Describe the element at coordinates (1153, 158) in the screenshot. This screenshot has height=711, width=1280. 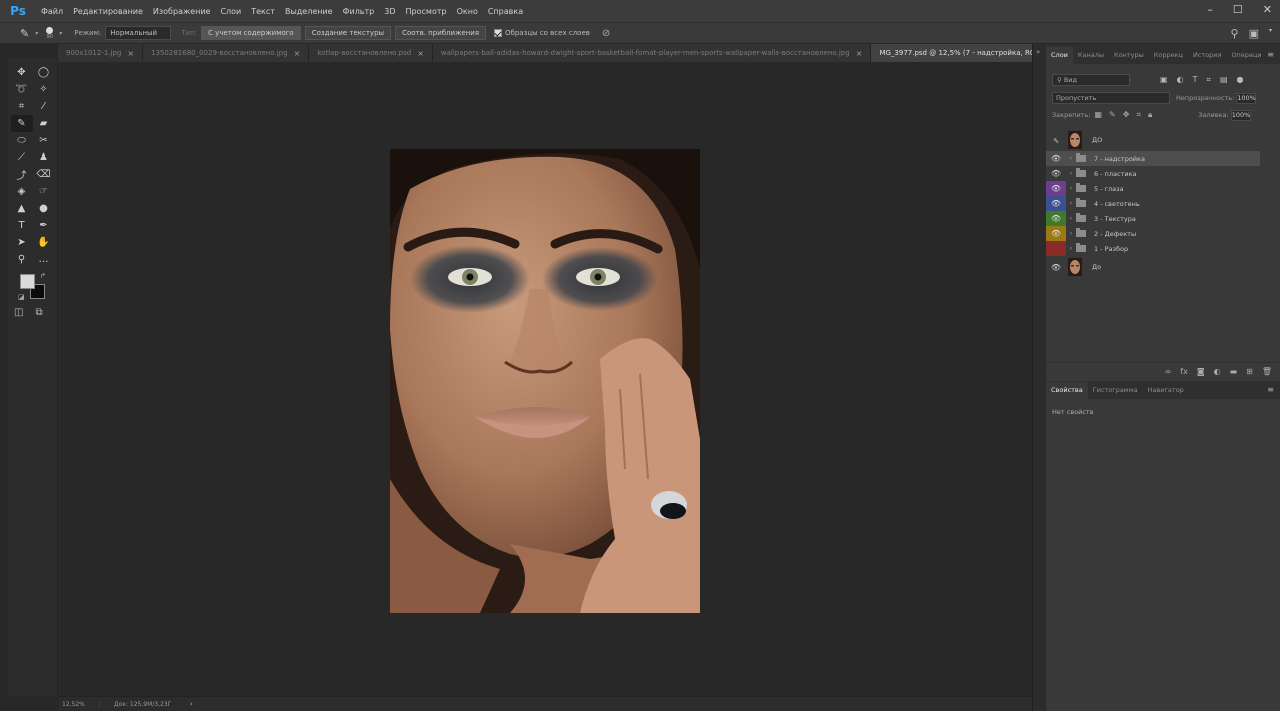
I see `layer-row-selected: 👁︎ › 7 - надстройка` at that location.